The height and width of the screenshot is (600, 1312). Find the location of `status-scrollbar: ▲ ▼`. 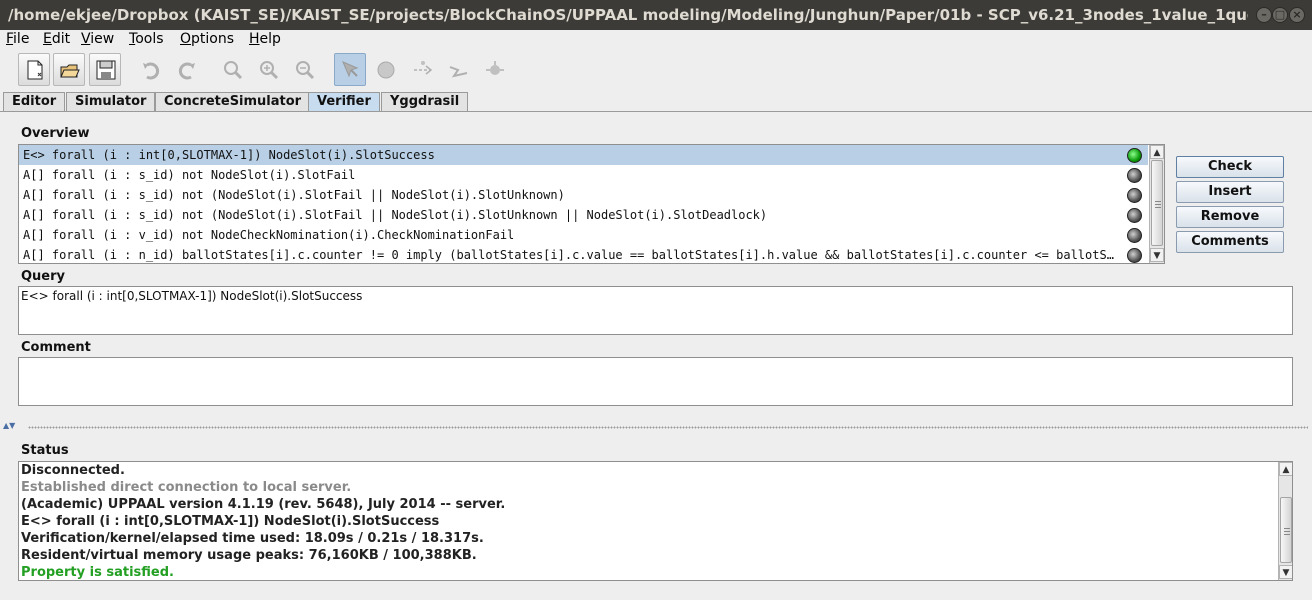

status-scrollbar: ▲ ▼ is located at coordinates (1285, 521).